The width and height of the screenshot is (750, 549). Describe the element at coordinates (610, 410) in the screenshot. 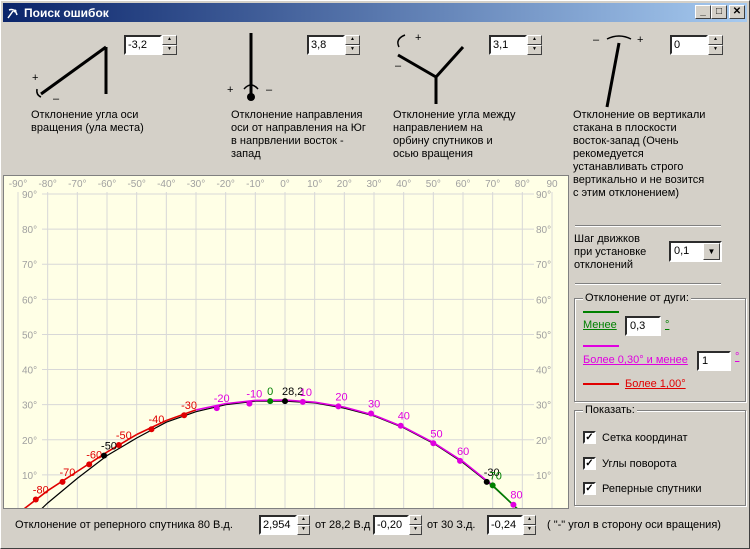

I see `show-group-title: Показать:` at that location.